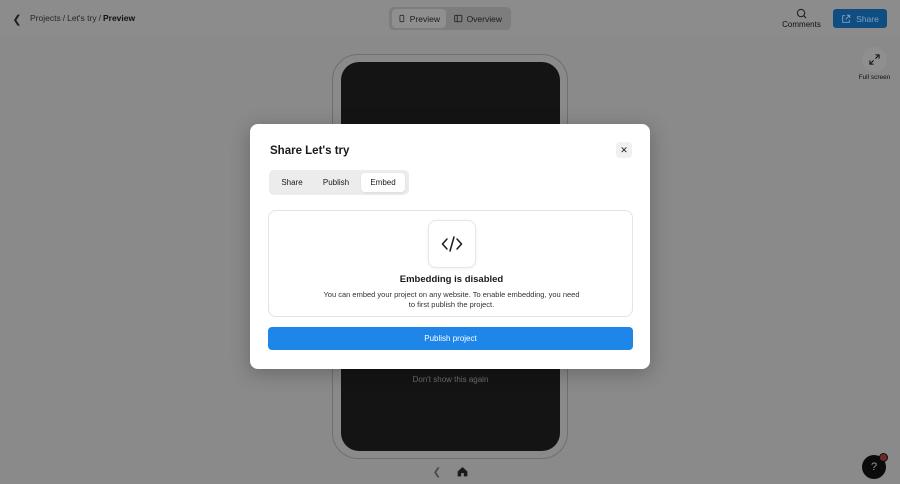 The image size is (900, 484). What do you see at coordinates (874, 77) in the screenshot?
I see `fullscreen-label: Full screen` at bounding box center [874, 77].